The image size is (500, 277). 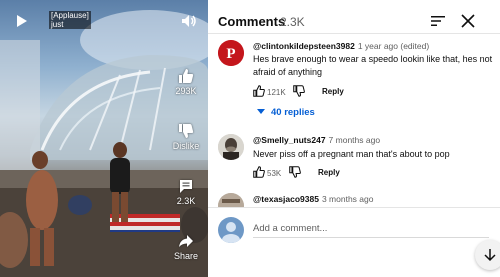 I want to click on dislike-label: Dislike, so click(x=186, y=146).